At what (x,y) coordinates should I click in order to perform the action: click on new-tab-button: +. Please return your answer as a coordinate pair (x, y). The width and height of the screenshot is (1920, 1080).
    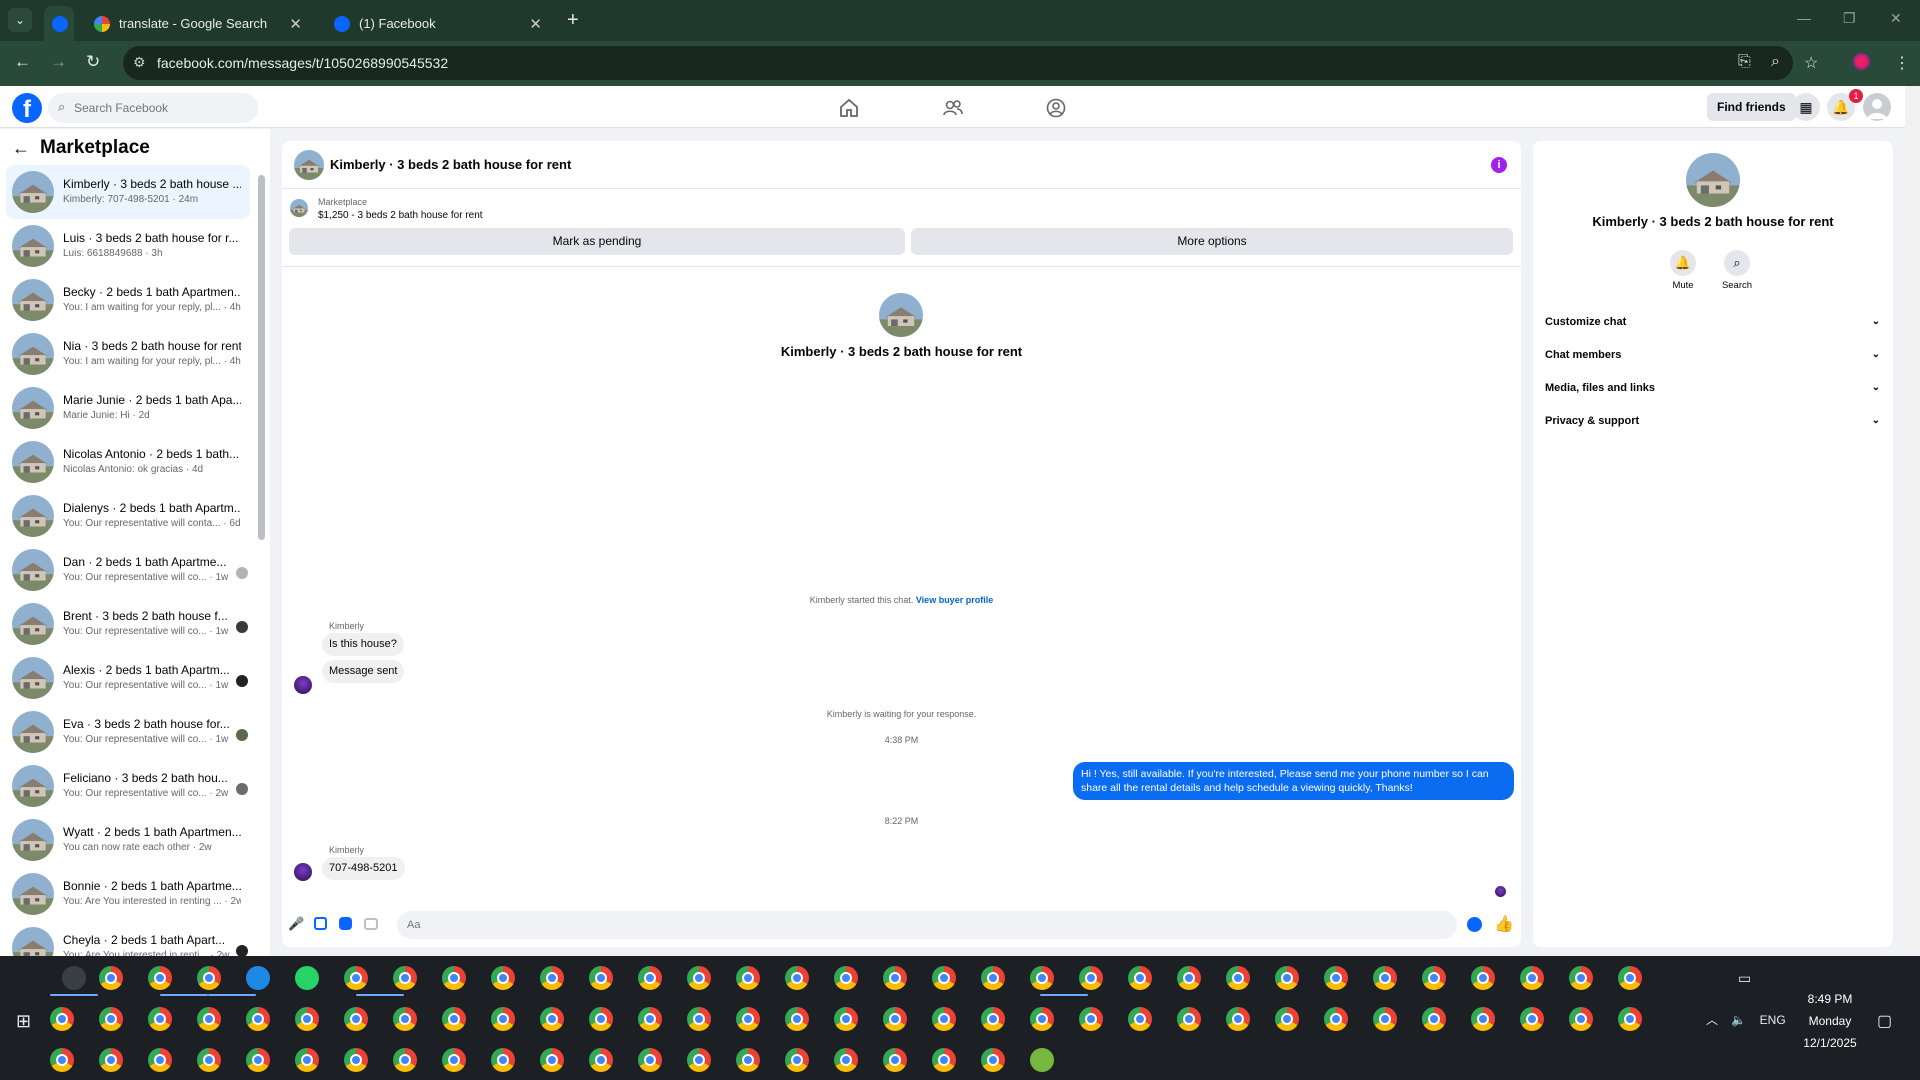
    Looking at the image, I should click on (573, 20).